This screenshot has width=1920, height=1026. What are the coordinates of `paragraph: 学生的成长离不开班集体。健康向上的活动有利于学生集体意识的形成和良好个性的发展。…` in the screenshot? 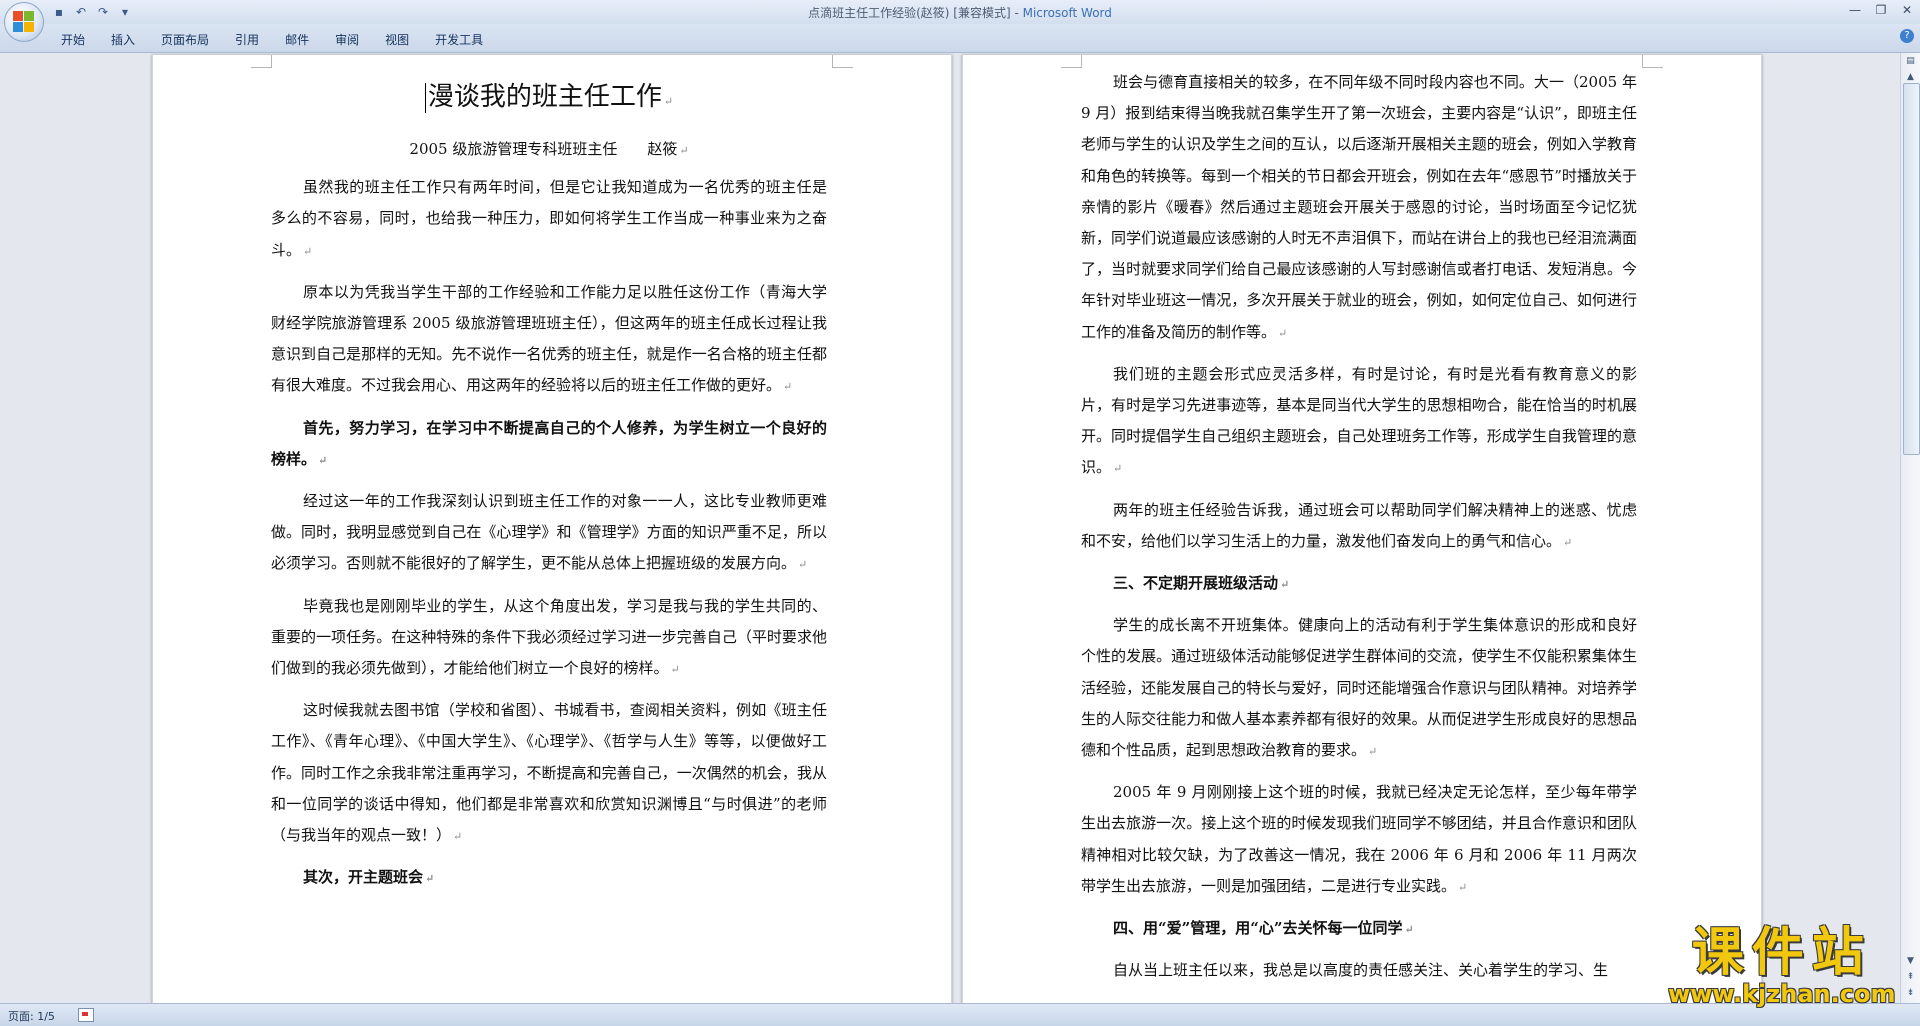 It's located at (1359, 688).